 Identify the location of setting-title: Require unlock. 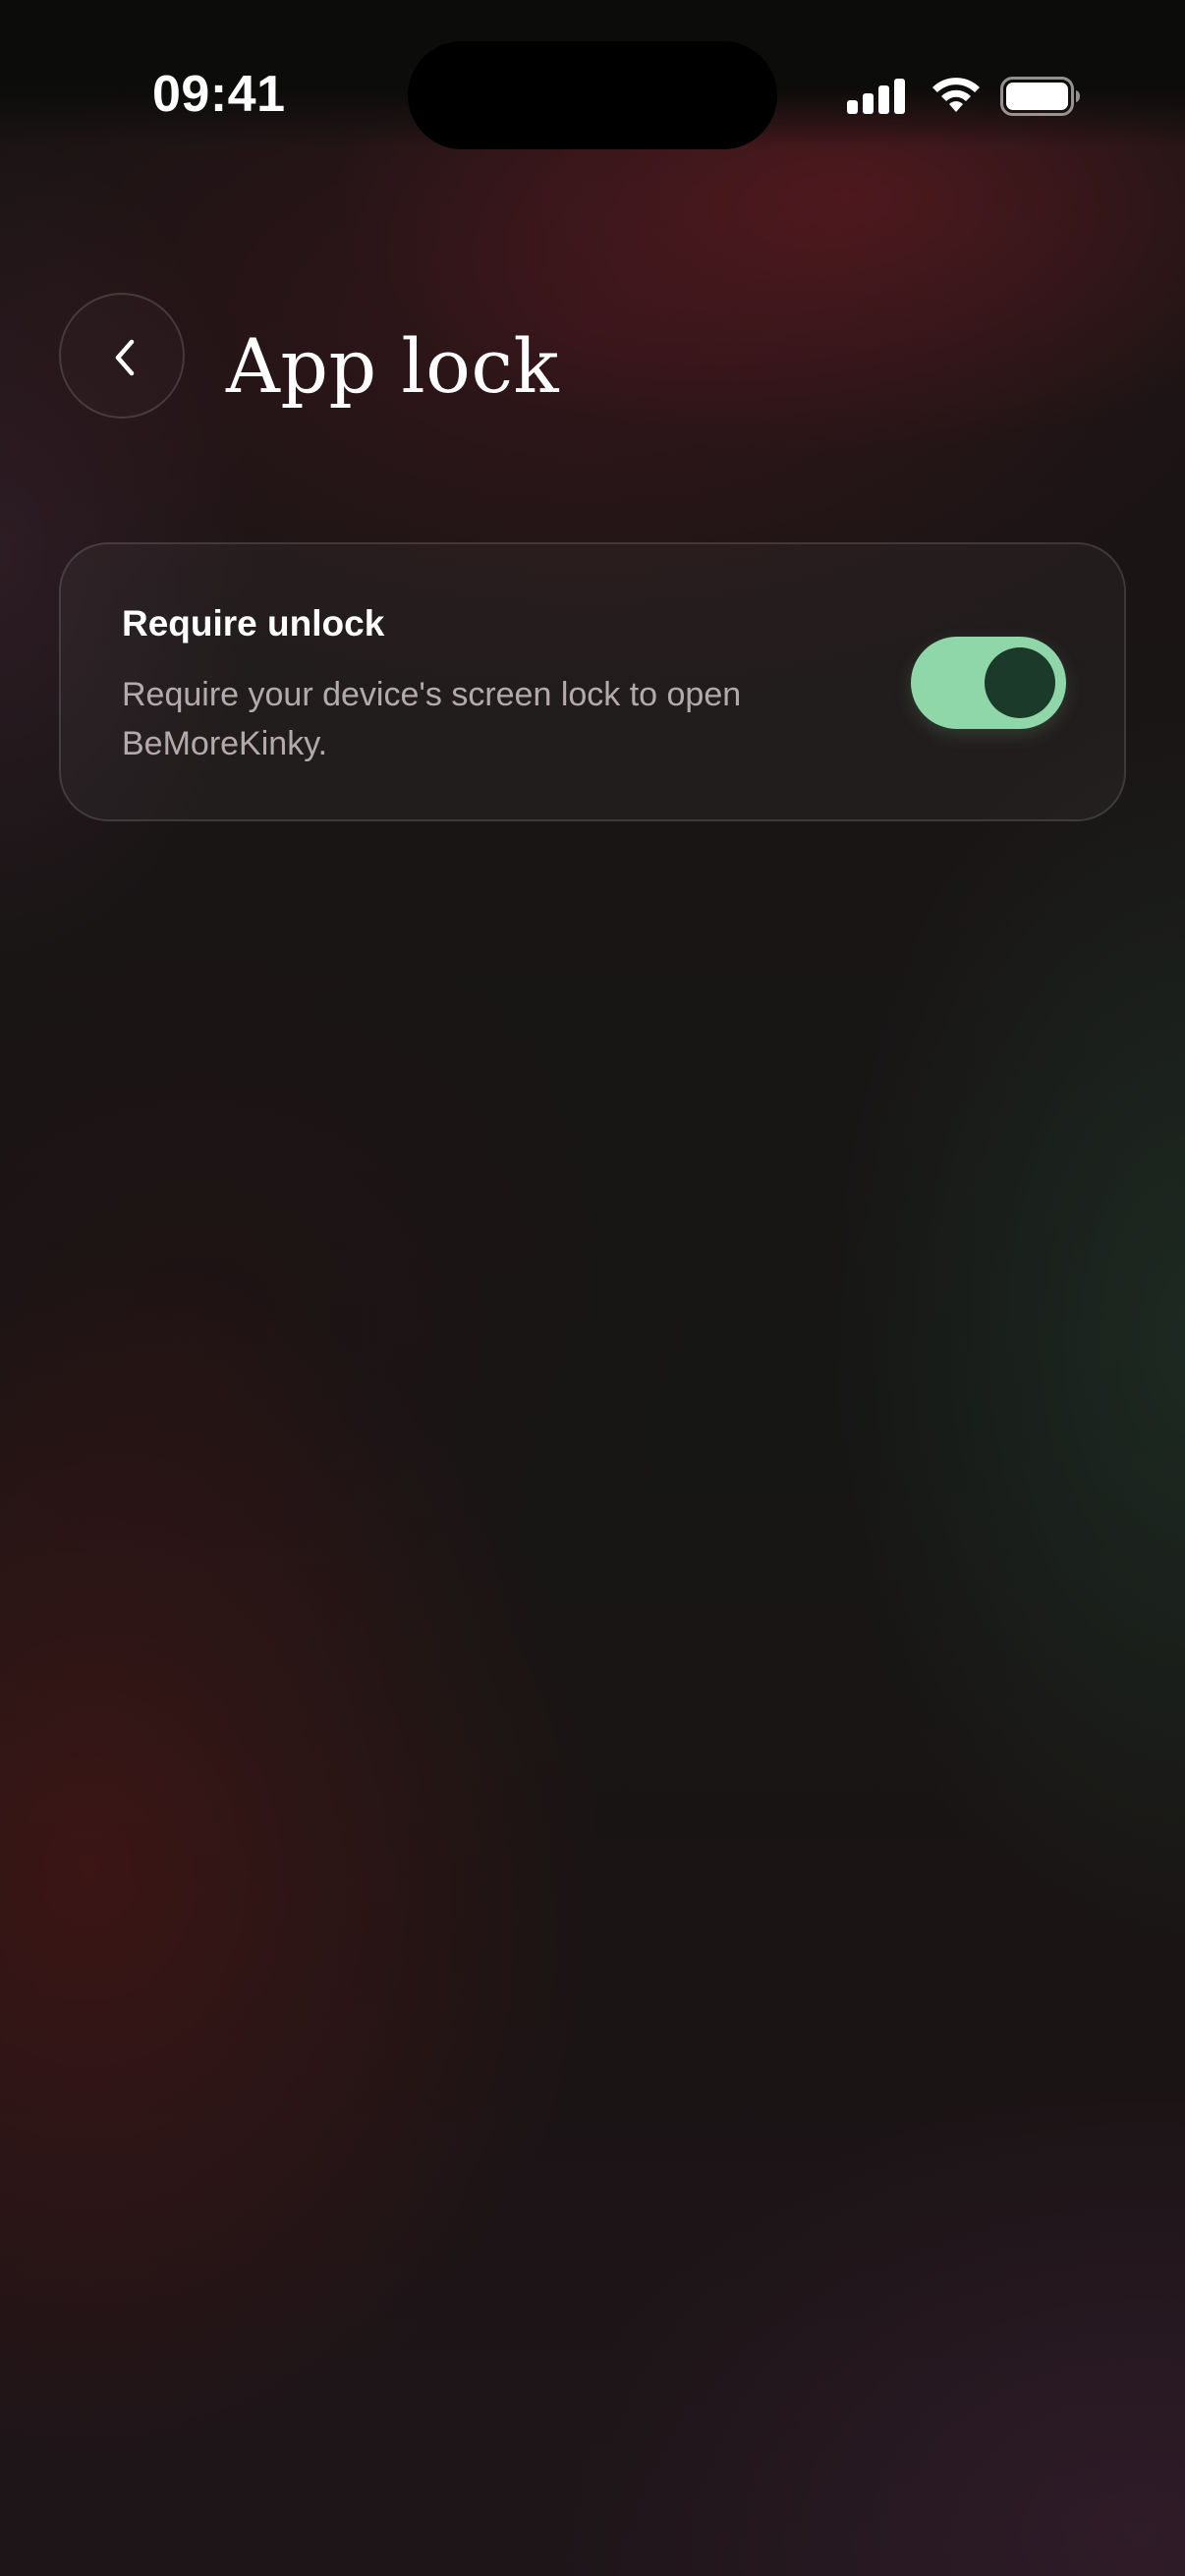
(254, 623).